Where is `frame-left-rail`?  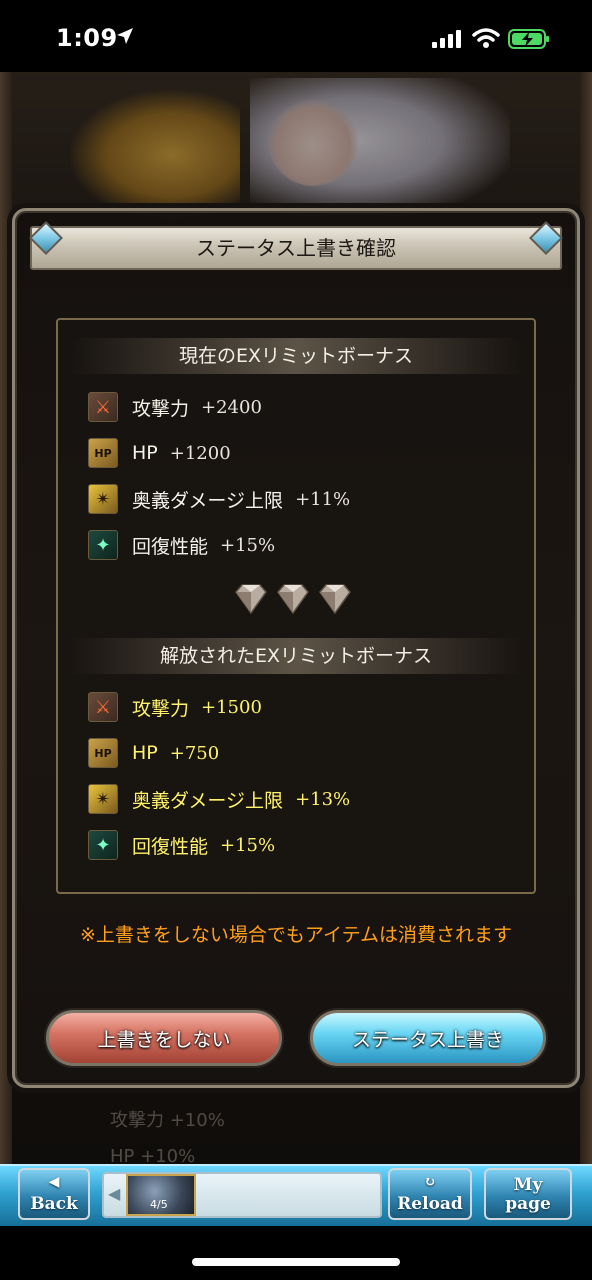
frame-left-rail is located at coordinates (6, 618).